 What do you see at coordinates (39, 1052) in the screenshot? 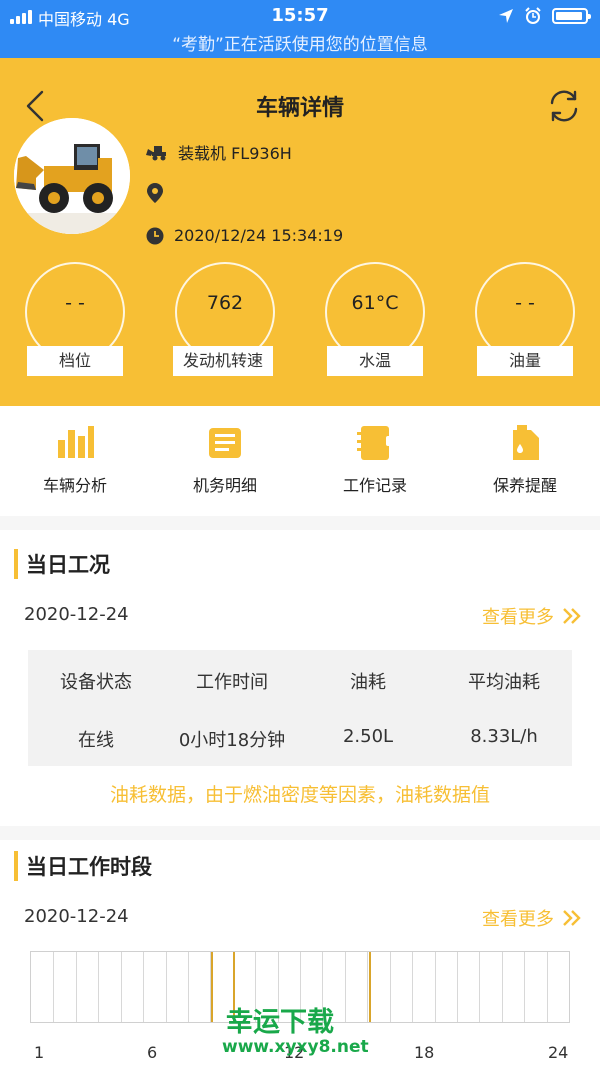
I see `axis-label: 1` at bounding box center [39, 1052].